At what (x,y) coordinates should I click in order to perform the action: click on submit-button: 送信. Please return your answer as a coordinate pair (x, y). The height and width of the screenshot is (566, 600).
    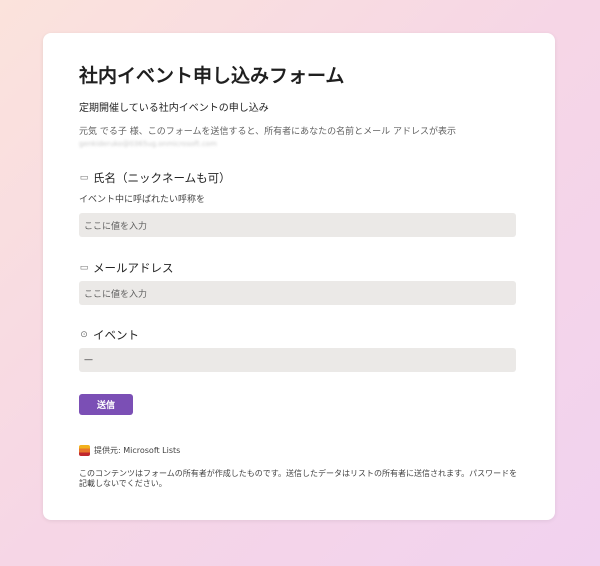
    Looking at the image, I should click on (106, 404).